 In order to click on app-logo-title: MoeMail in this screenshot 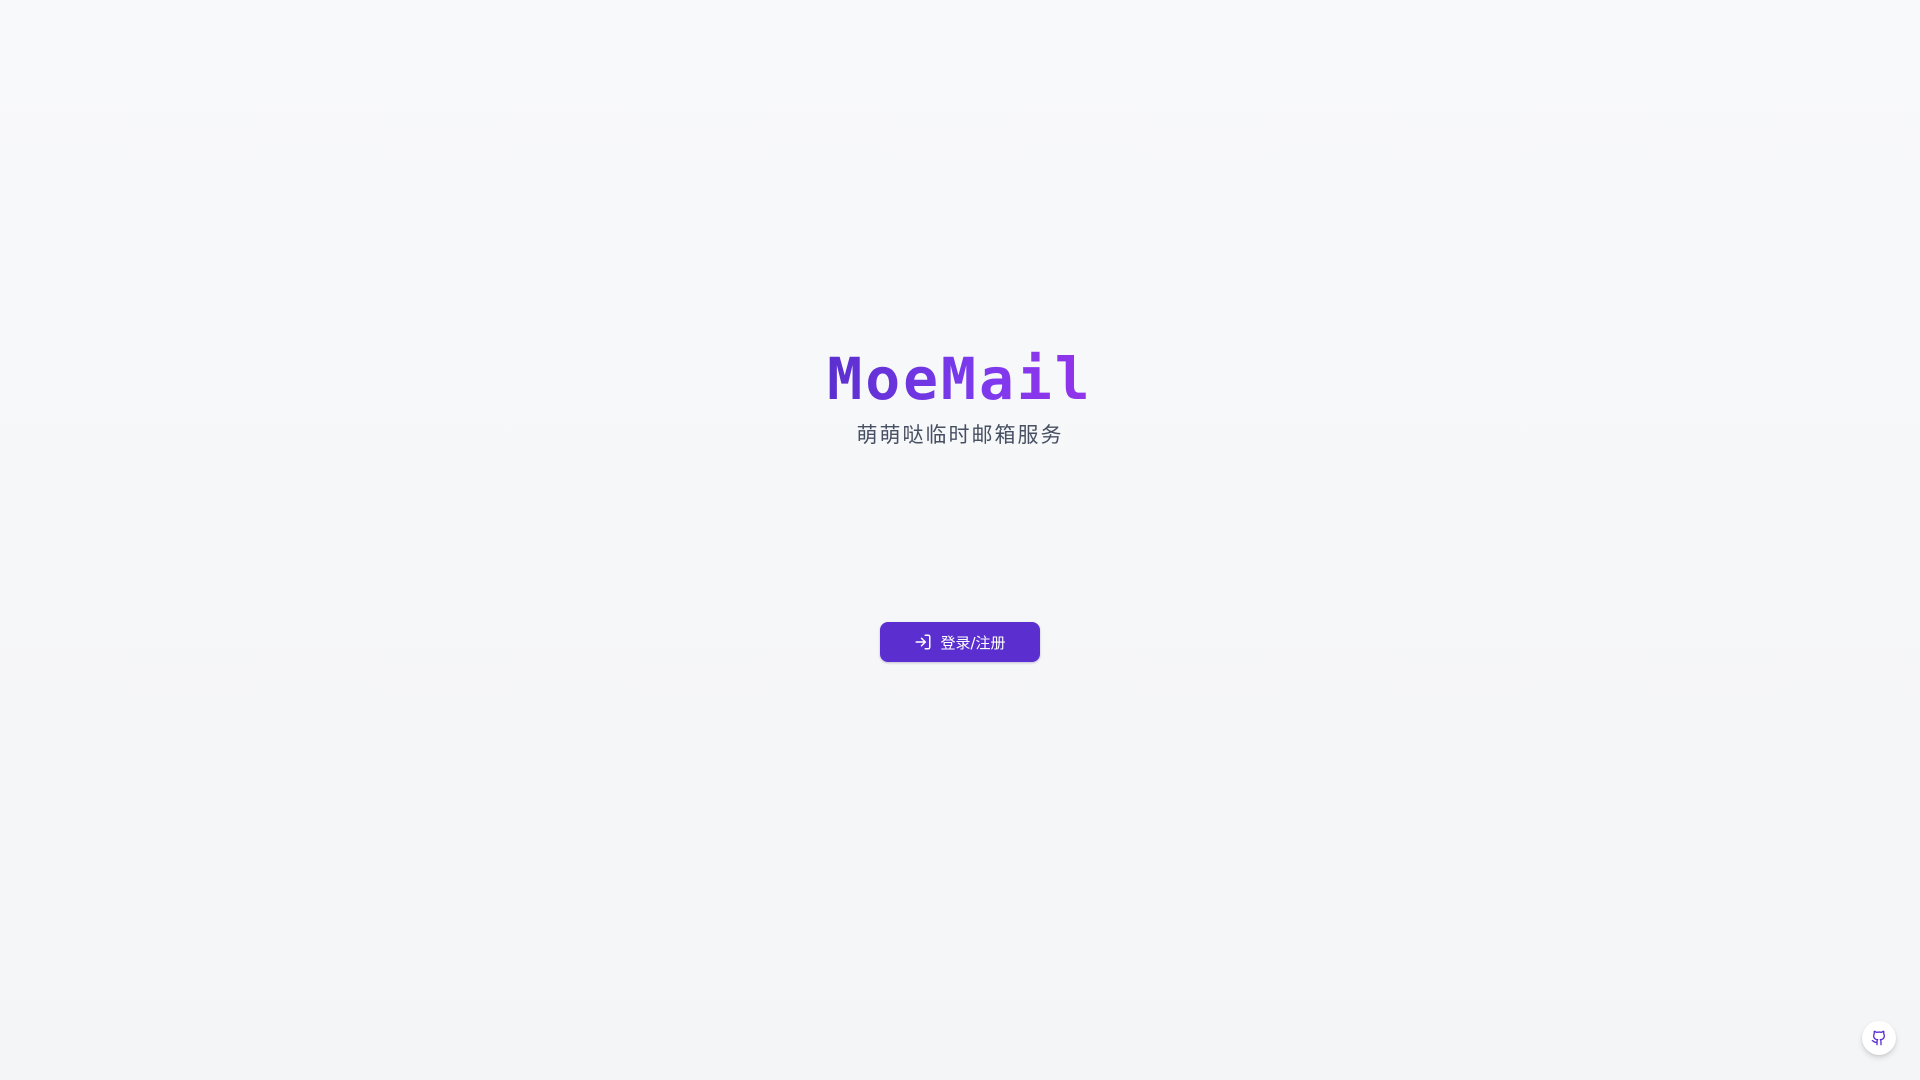, I will do `click(959, 379)`.